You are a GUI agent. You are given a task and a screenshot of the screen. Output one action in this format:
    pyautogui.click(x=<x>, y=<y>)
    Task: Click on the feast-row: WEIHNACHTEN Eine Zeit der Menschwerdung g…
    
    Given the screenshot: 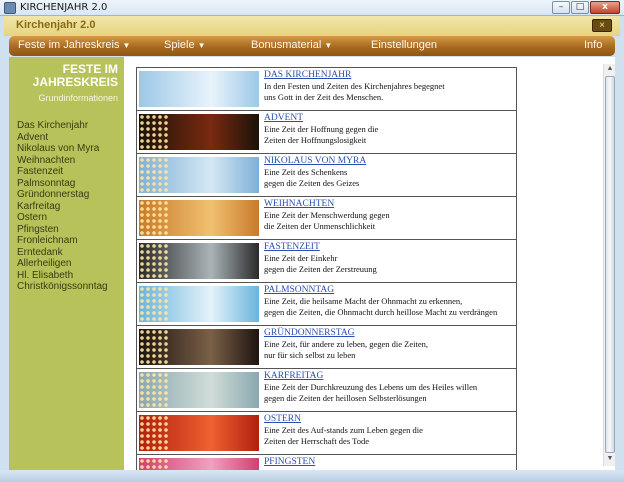 What is the action you would take?
    pyautogui.click(x=326, y=218)
    